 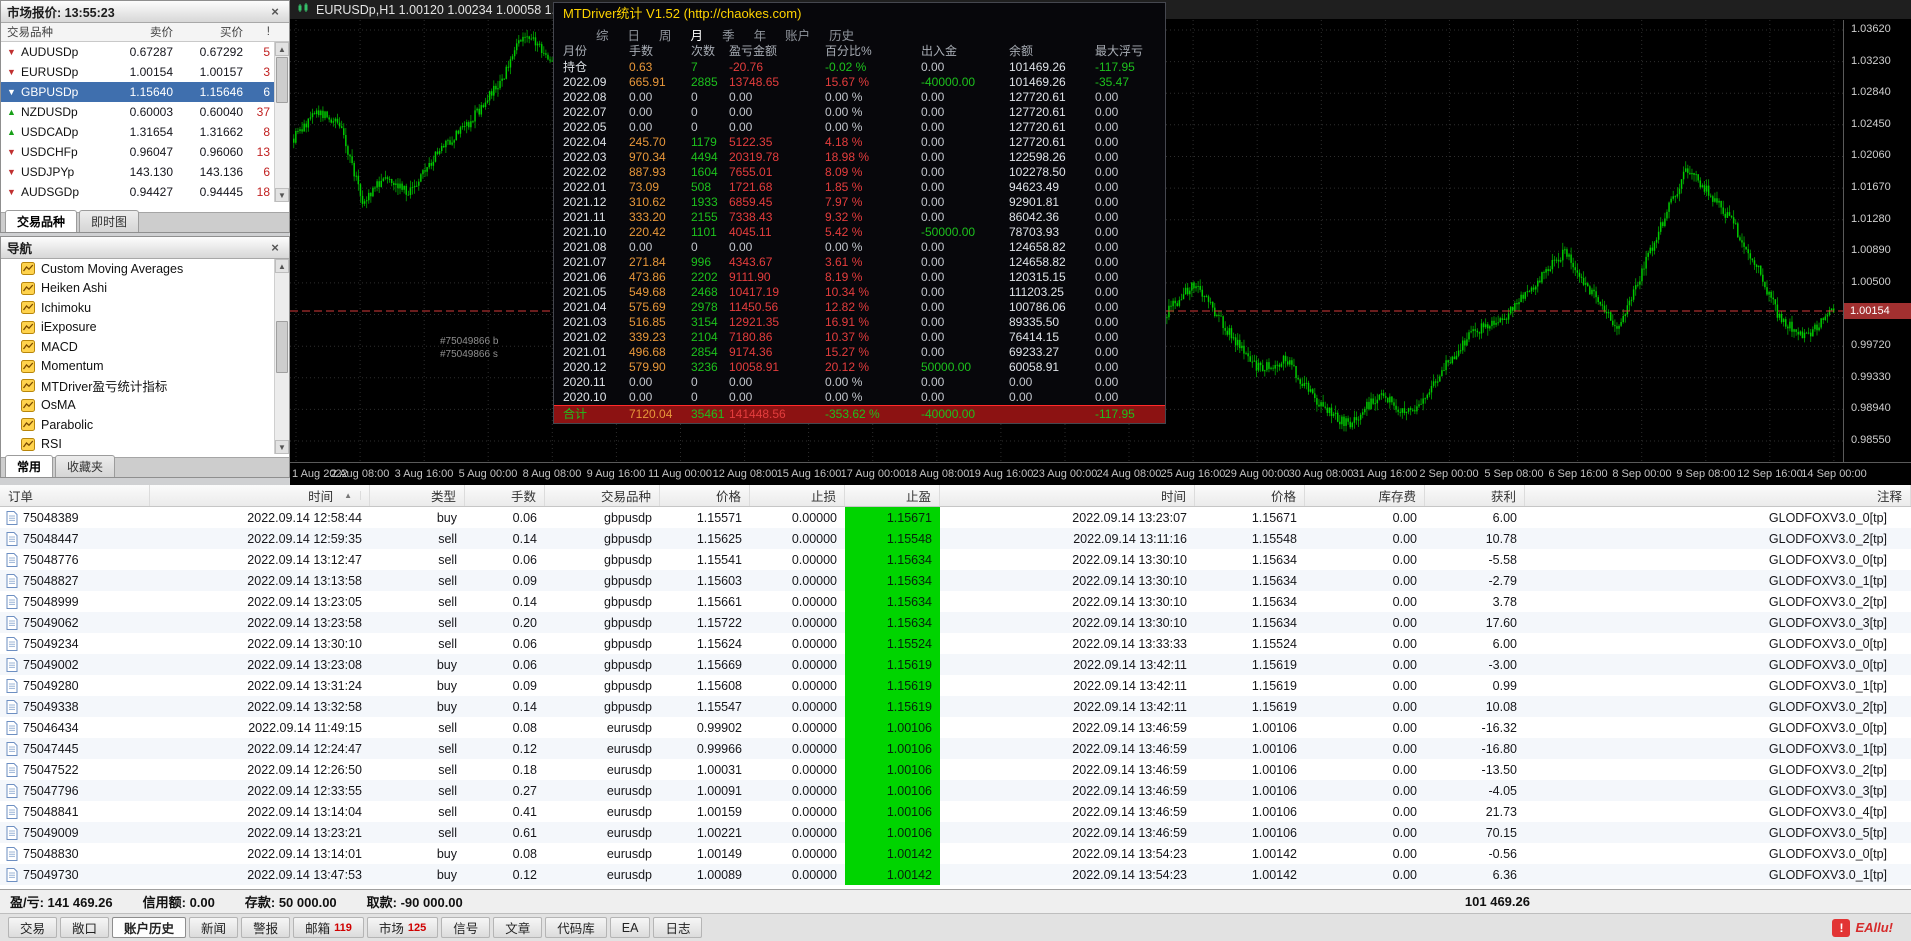 What do you see at coordinates (145, 52) in the screenshot?
I see `market-watch-row: ▼ AUDUSDp 0.67287 0.67292 5` at bounding box center [145, 52].